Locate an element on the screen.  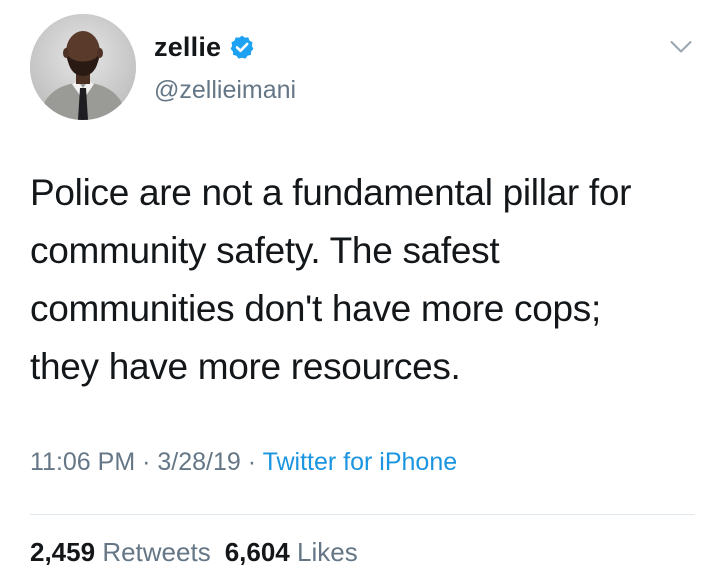
retweets-stat: 2,459 Retweets is located at coordinates (120, 552).